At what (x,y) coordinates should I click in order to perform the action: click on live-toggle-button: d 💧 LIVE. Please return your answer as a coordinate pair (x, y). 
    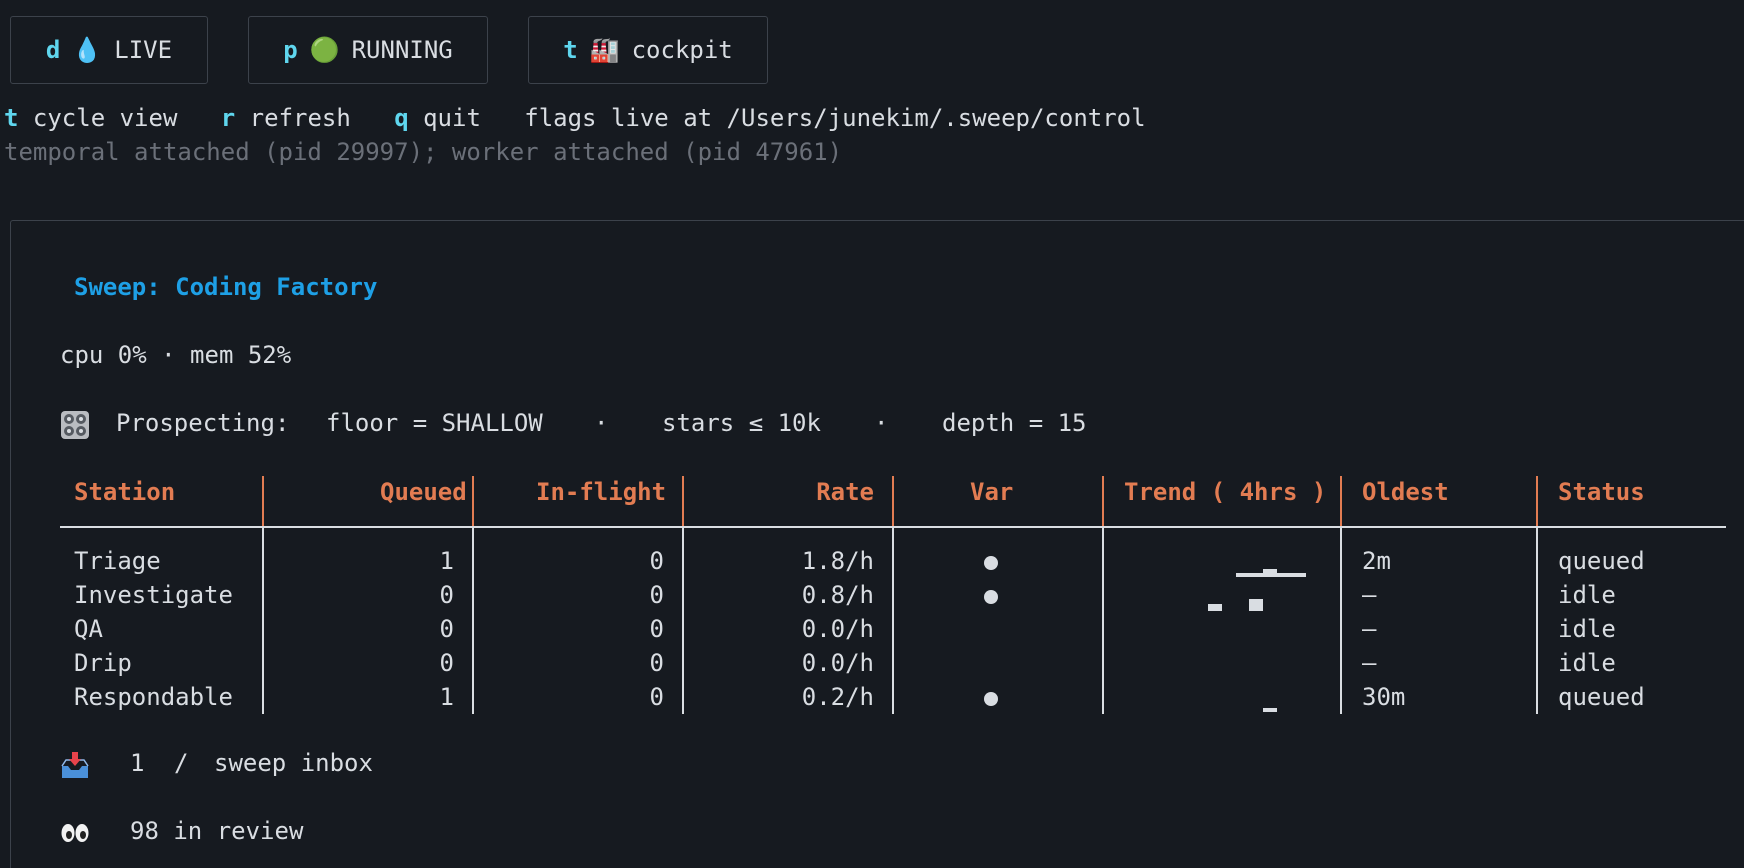
    Looking at the image, I should click on (109, 50).